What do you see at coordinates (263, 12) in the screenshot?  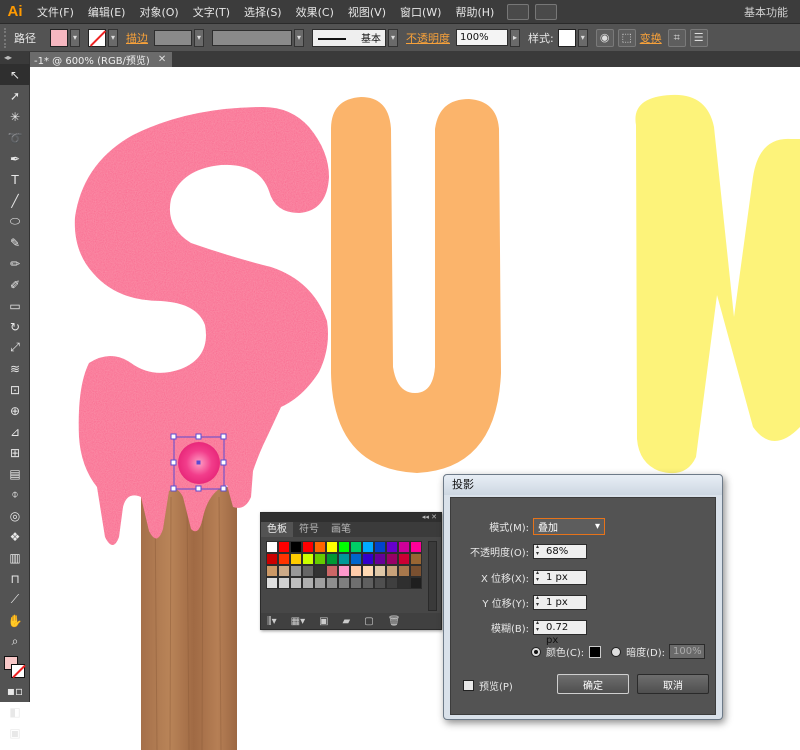 I see `menu-select: 选择(S)` at bounding box center [263, 12].